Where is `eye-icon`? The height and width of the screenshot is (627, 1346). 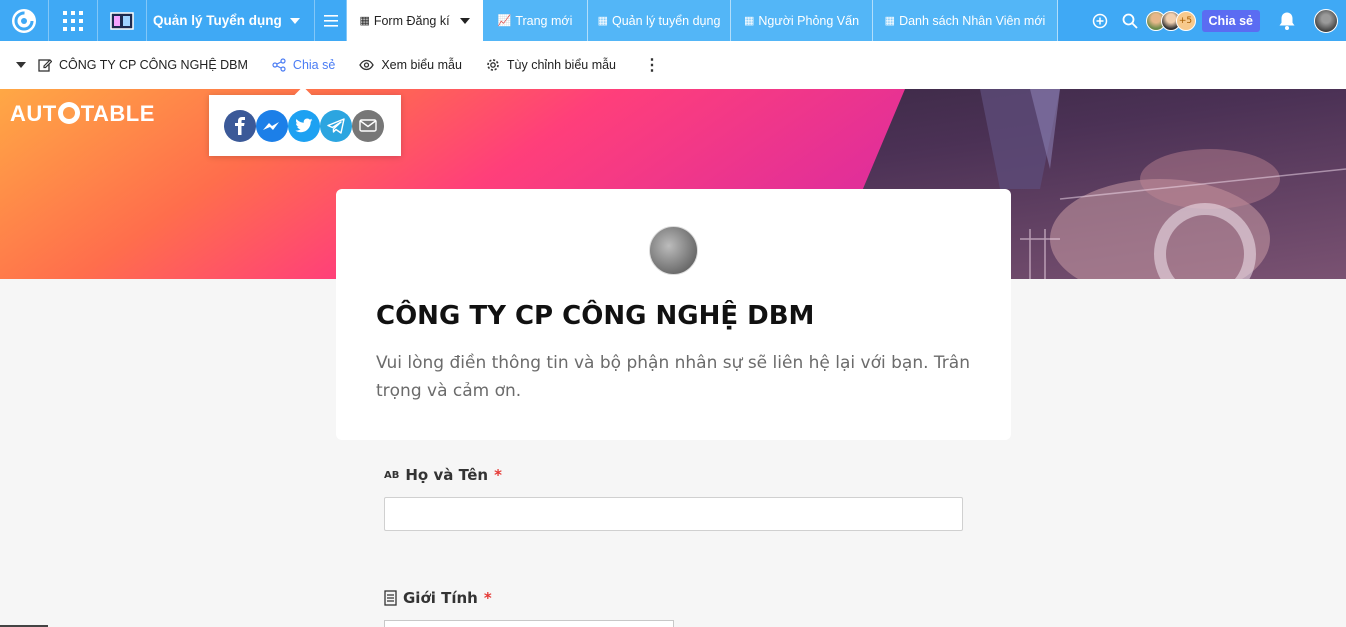 eye-icon is located at coordinates (367, 65).